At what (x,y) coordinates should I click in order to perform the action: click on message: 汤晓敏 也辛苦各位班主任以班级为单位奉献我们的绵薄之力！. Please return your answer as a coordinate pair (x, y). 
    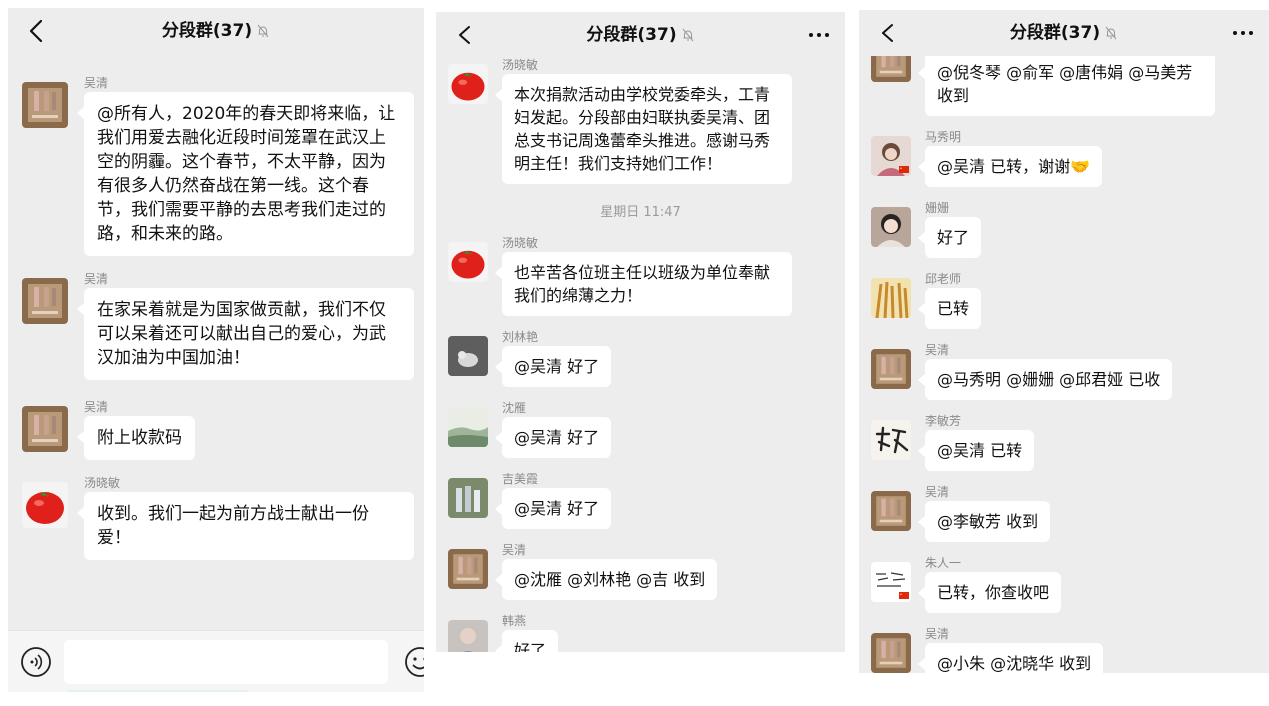
    Looking at the image, I should click on (640, 275).